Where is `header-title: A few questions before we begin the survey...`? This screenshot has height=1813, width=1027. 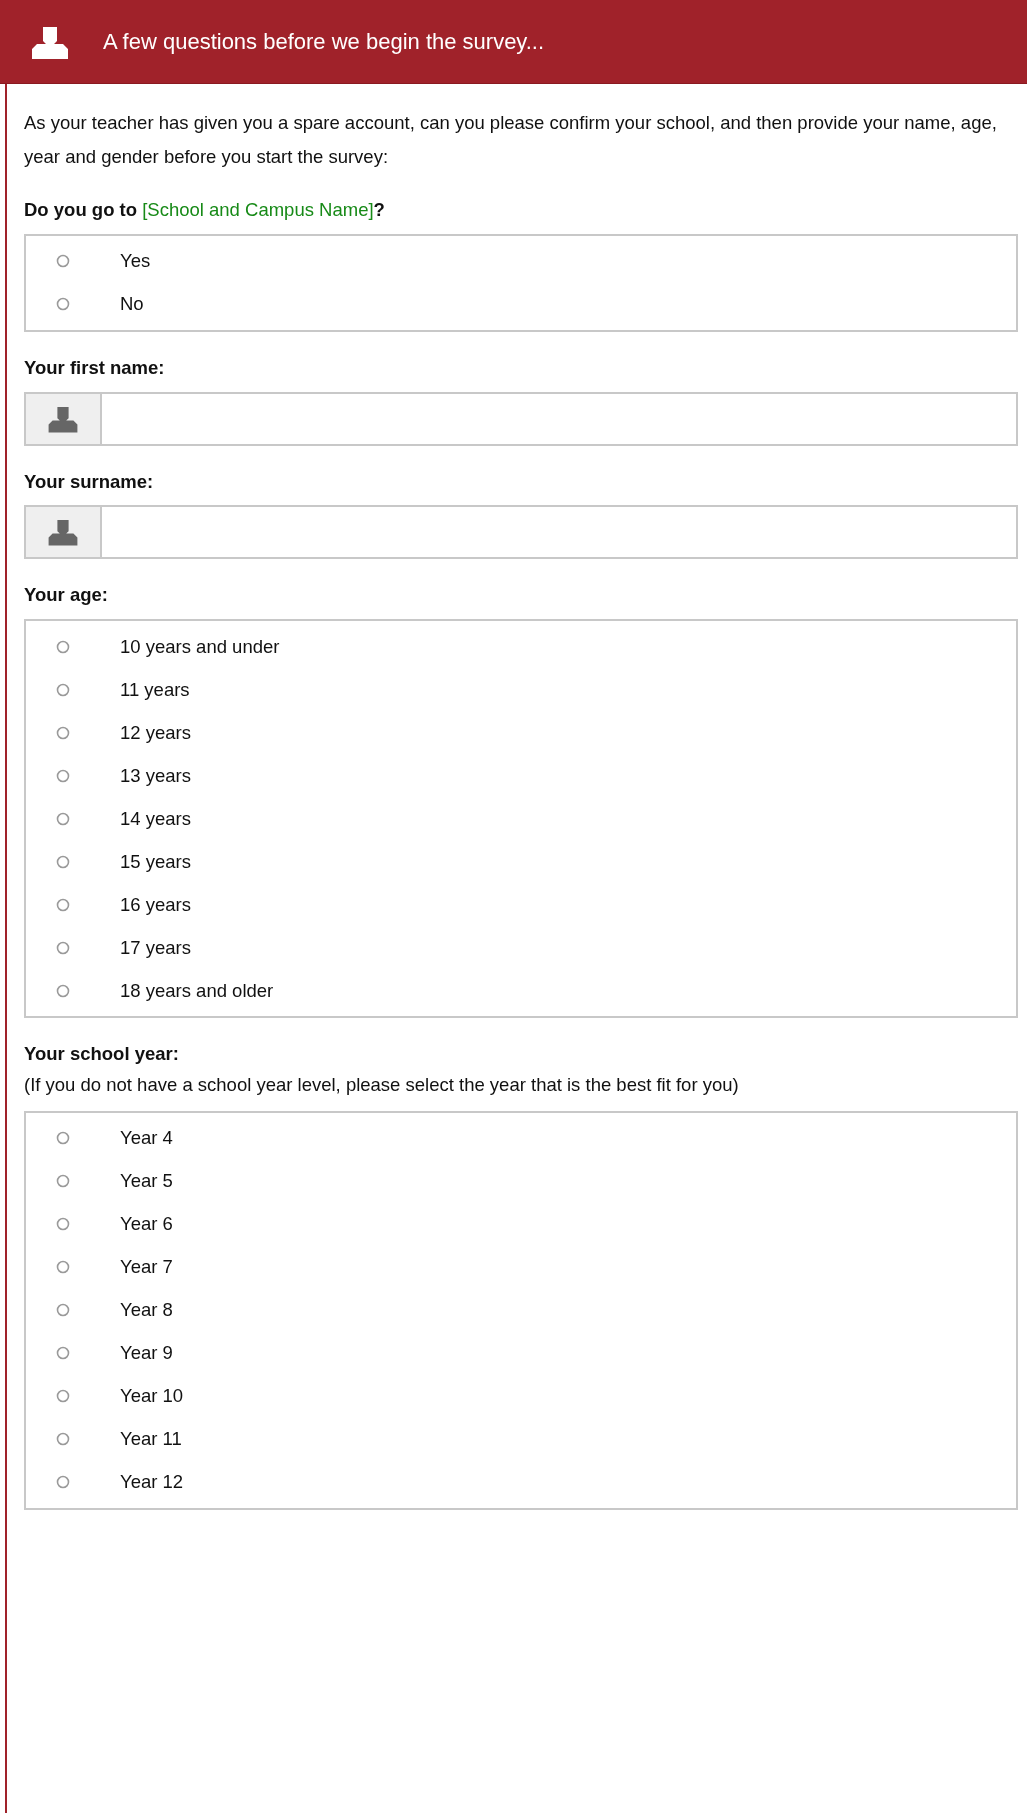
header-title: A few questions before we begin the survey... is located at coordinates (324, 42).